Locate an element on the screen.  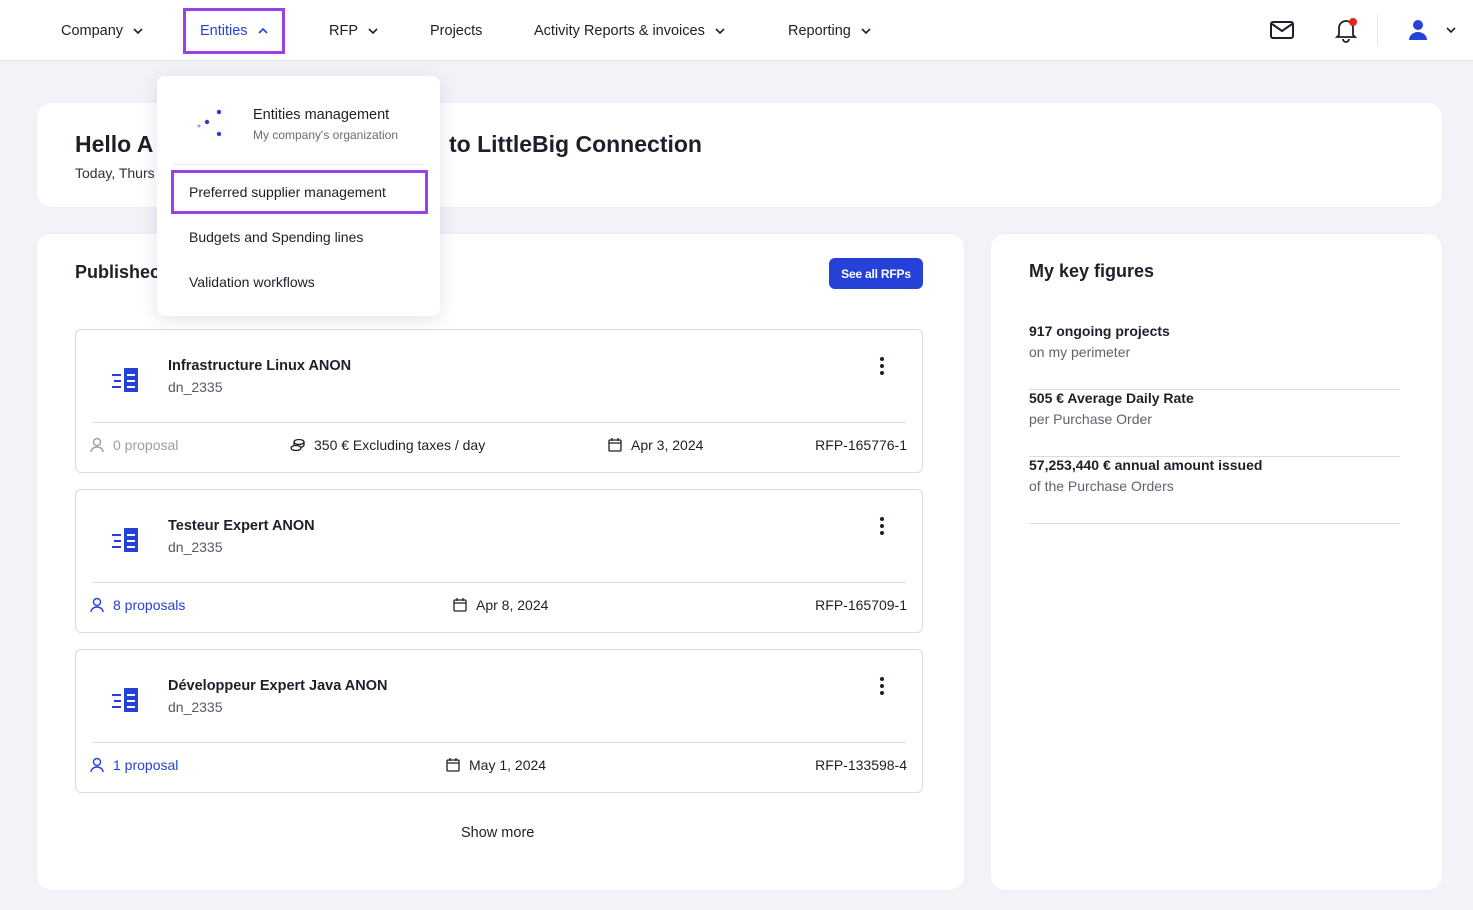
rfp-reference: RFP-133598-4 is located at coordinates (861, 765).